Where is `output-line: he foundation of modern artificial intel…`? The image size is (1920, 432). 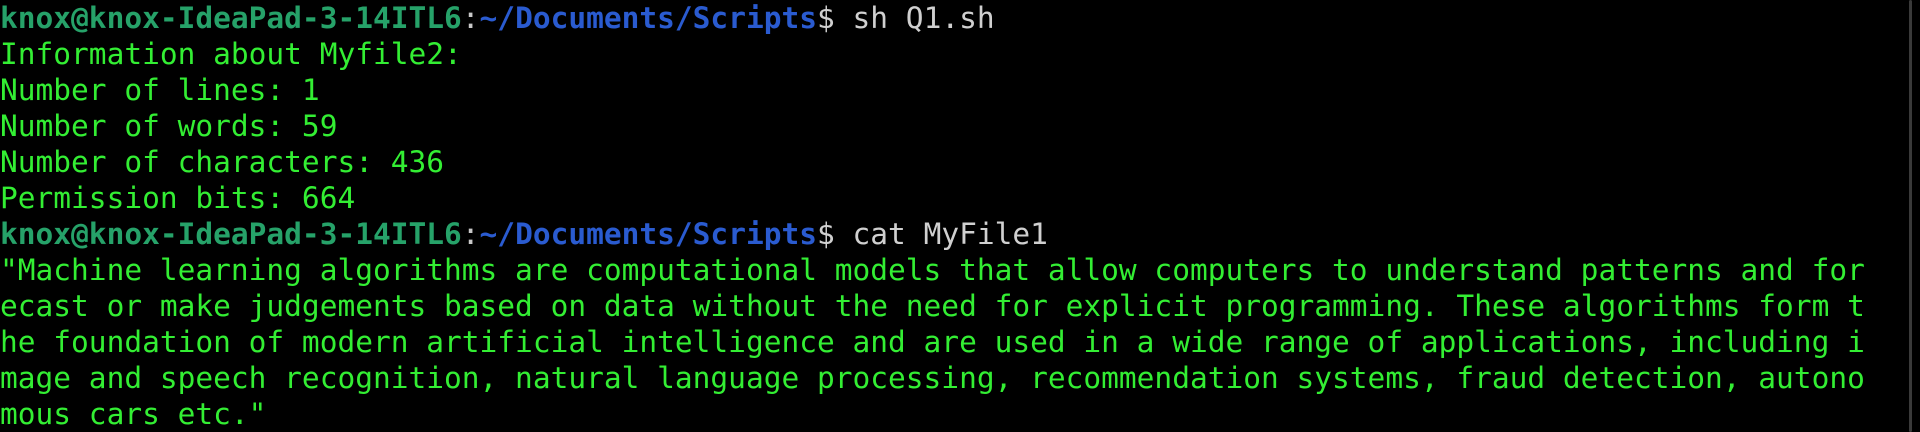
output-line: he foundation of modern artificial intel… is located at coordinates (932, 342).